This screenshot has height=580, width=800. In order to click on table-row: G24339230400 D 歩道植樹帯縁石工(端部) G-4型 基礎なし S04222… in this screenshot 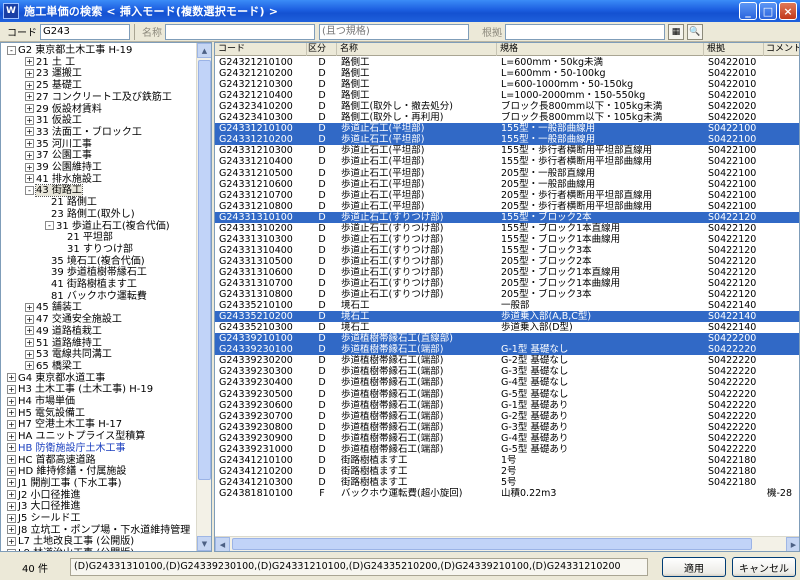, I will do `click(507, 382)`.